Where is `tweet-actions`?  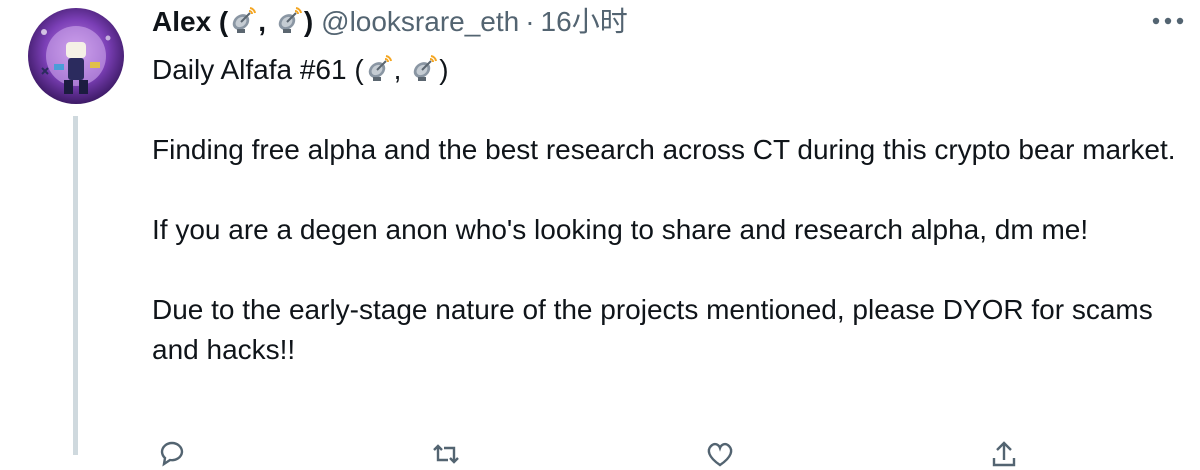 tweet-actions is located at coordinates (602, 453).